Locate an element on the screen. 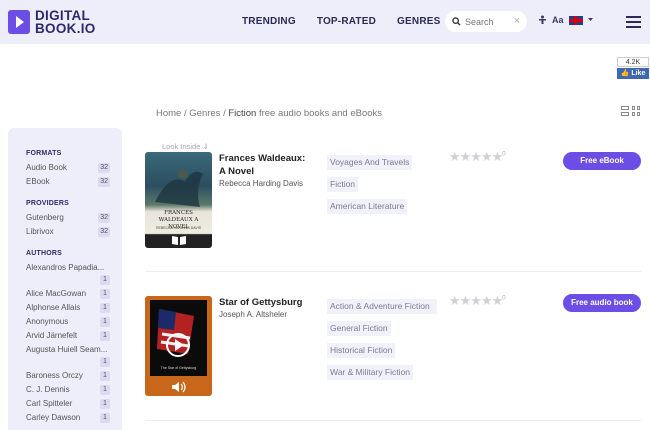 Image resolution: width=650 pixels, height=430 pixels. open-book-icon is located at coordinates (179, 240).